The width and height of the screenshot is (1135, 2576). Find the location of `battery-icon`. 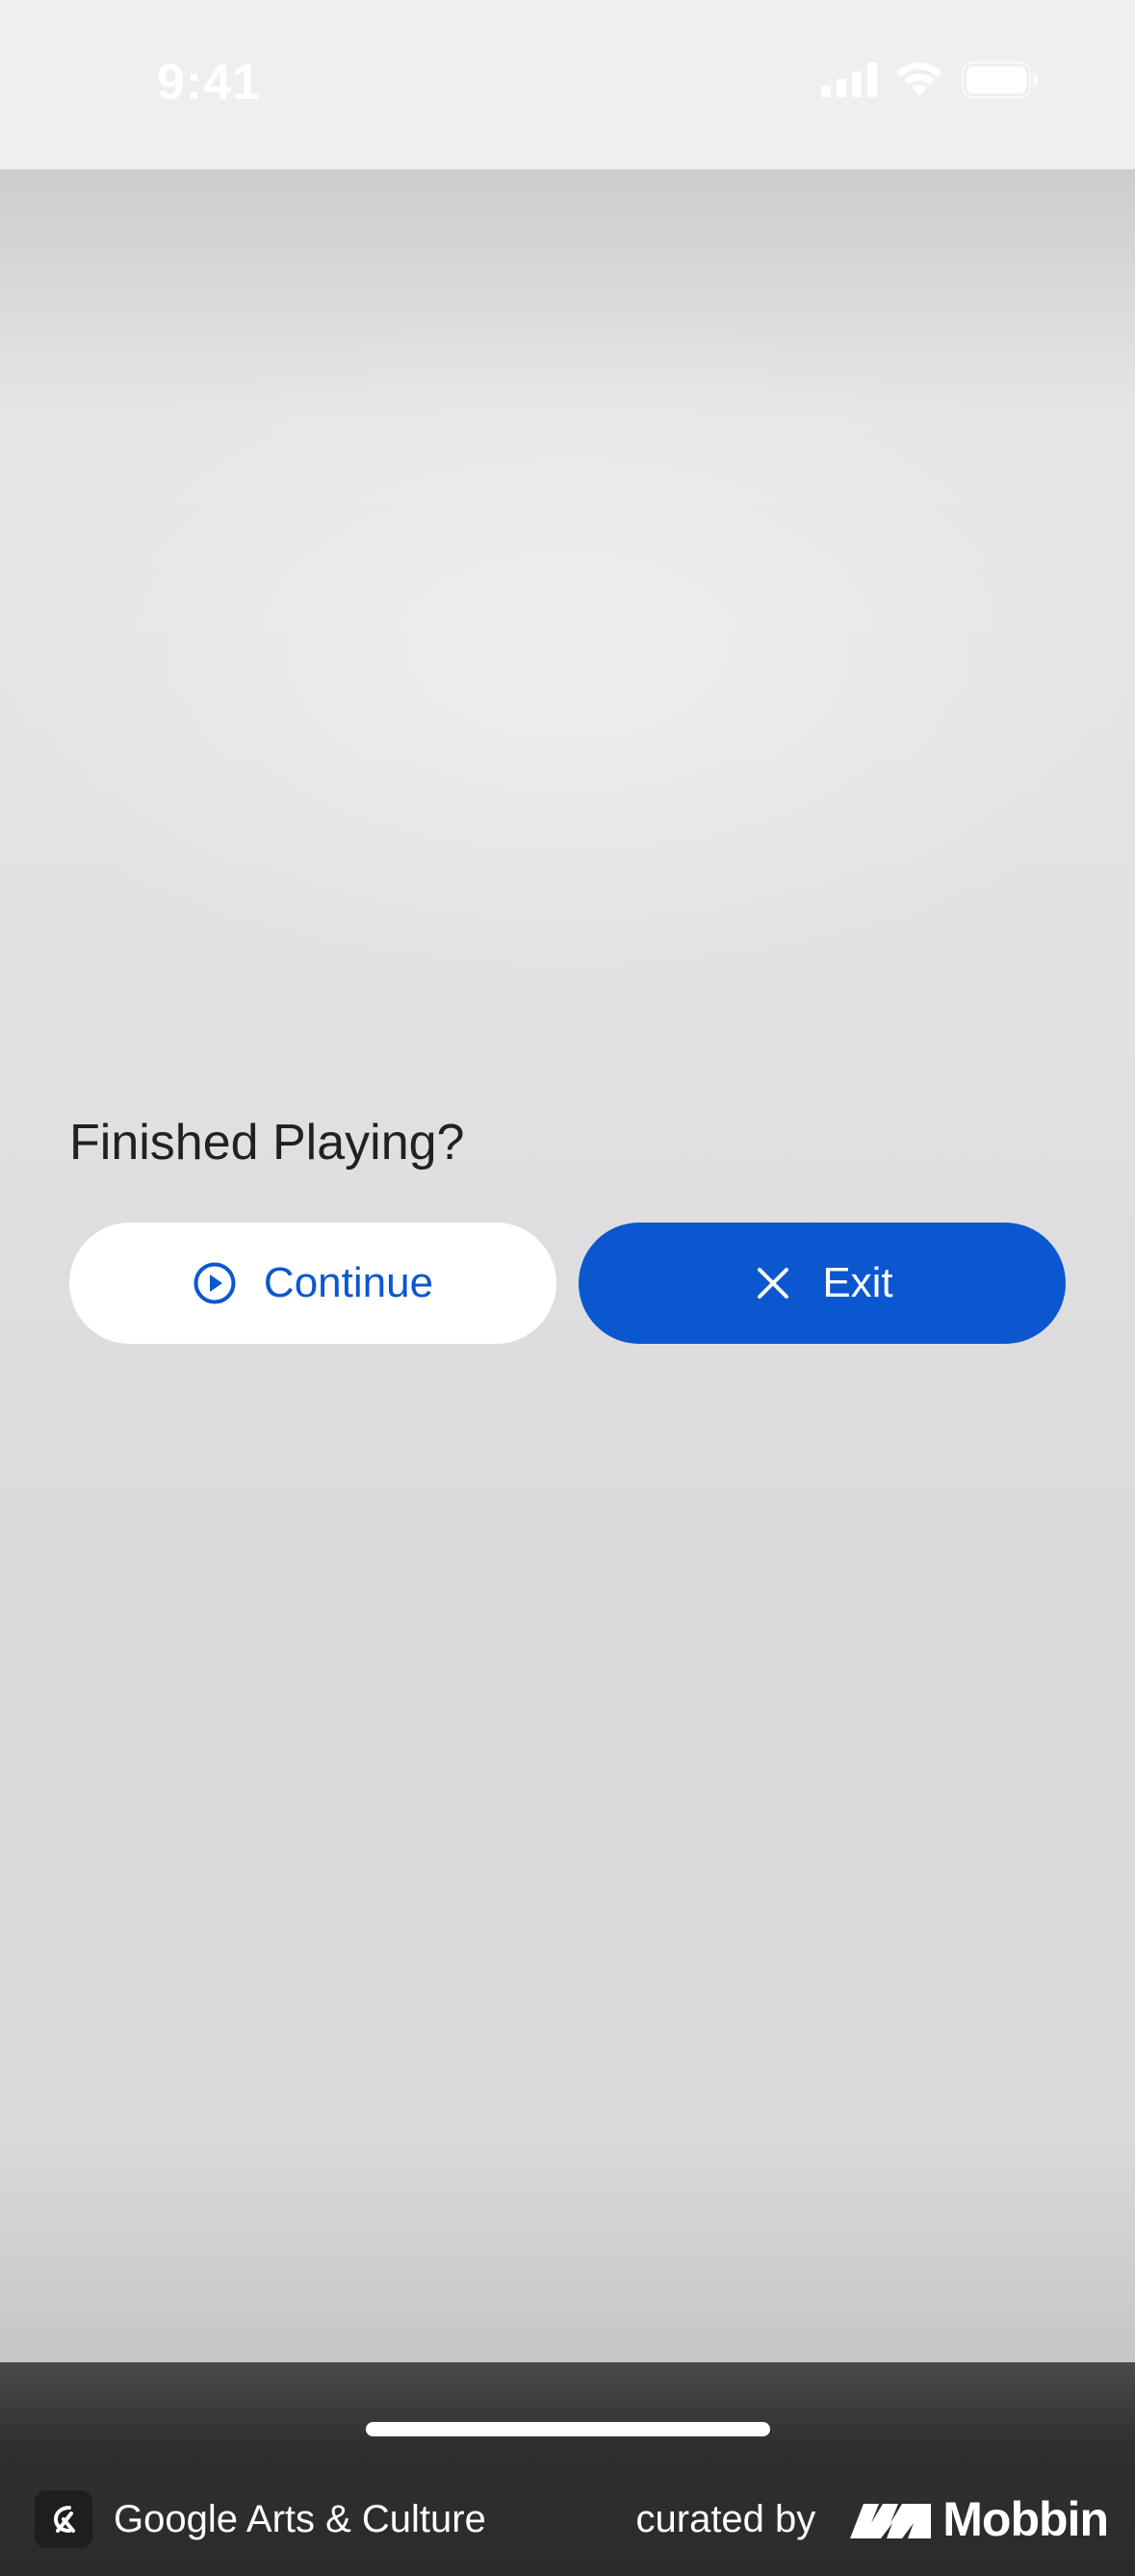

battery-icon is located at coordinates (1000, 80).